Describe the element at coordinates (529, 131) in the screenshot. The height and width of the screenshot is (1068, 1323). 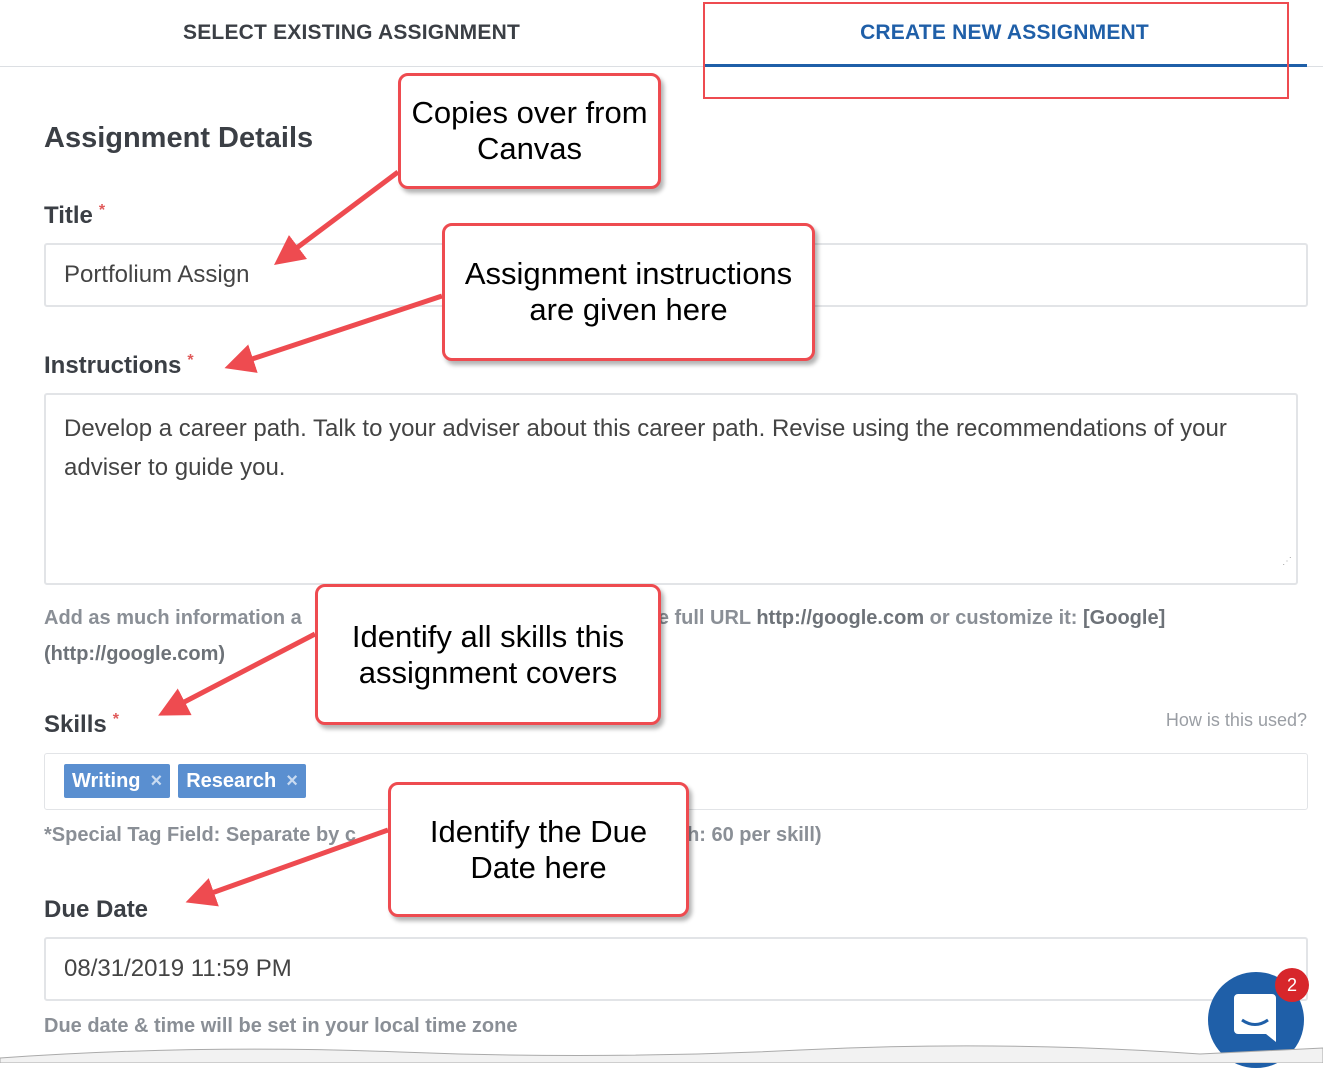
I see `callout-copies: Copies over from Canvas` at that location.